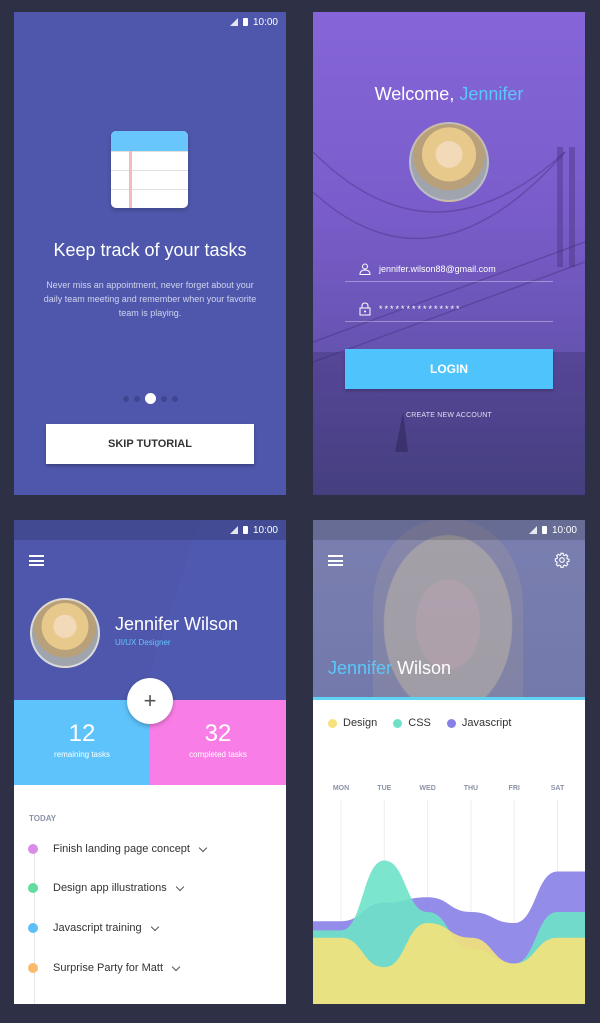 This screenshot has width=600, height=1023. What do you see at coordinates (218, 754) in the screenshot?
I see `completed-label: completed tasks` at bounding box center [218, 754].